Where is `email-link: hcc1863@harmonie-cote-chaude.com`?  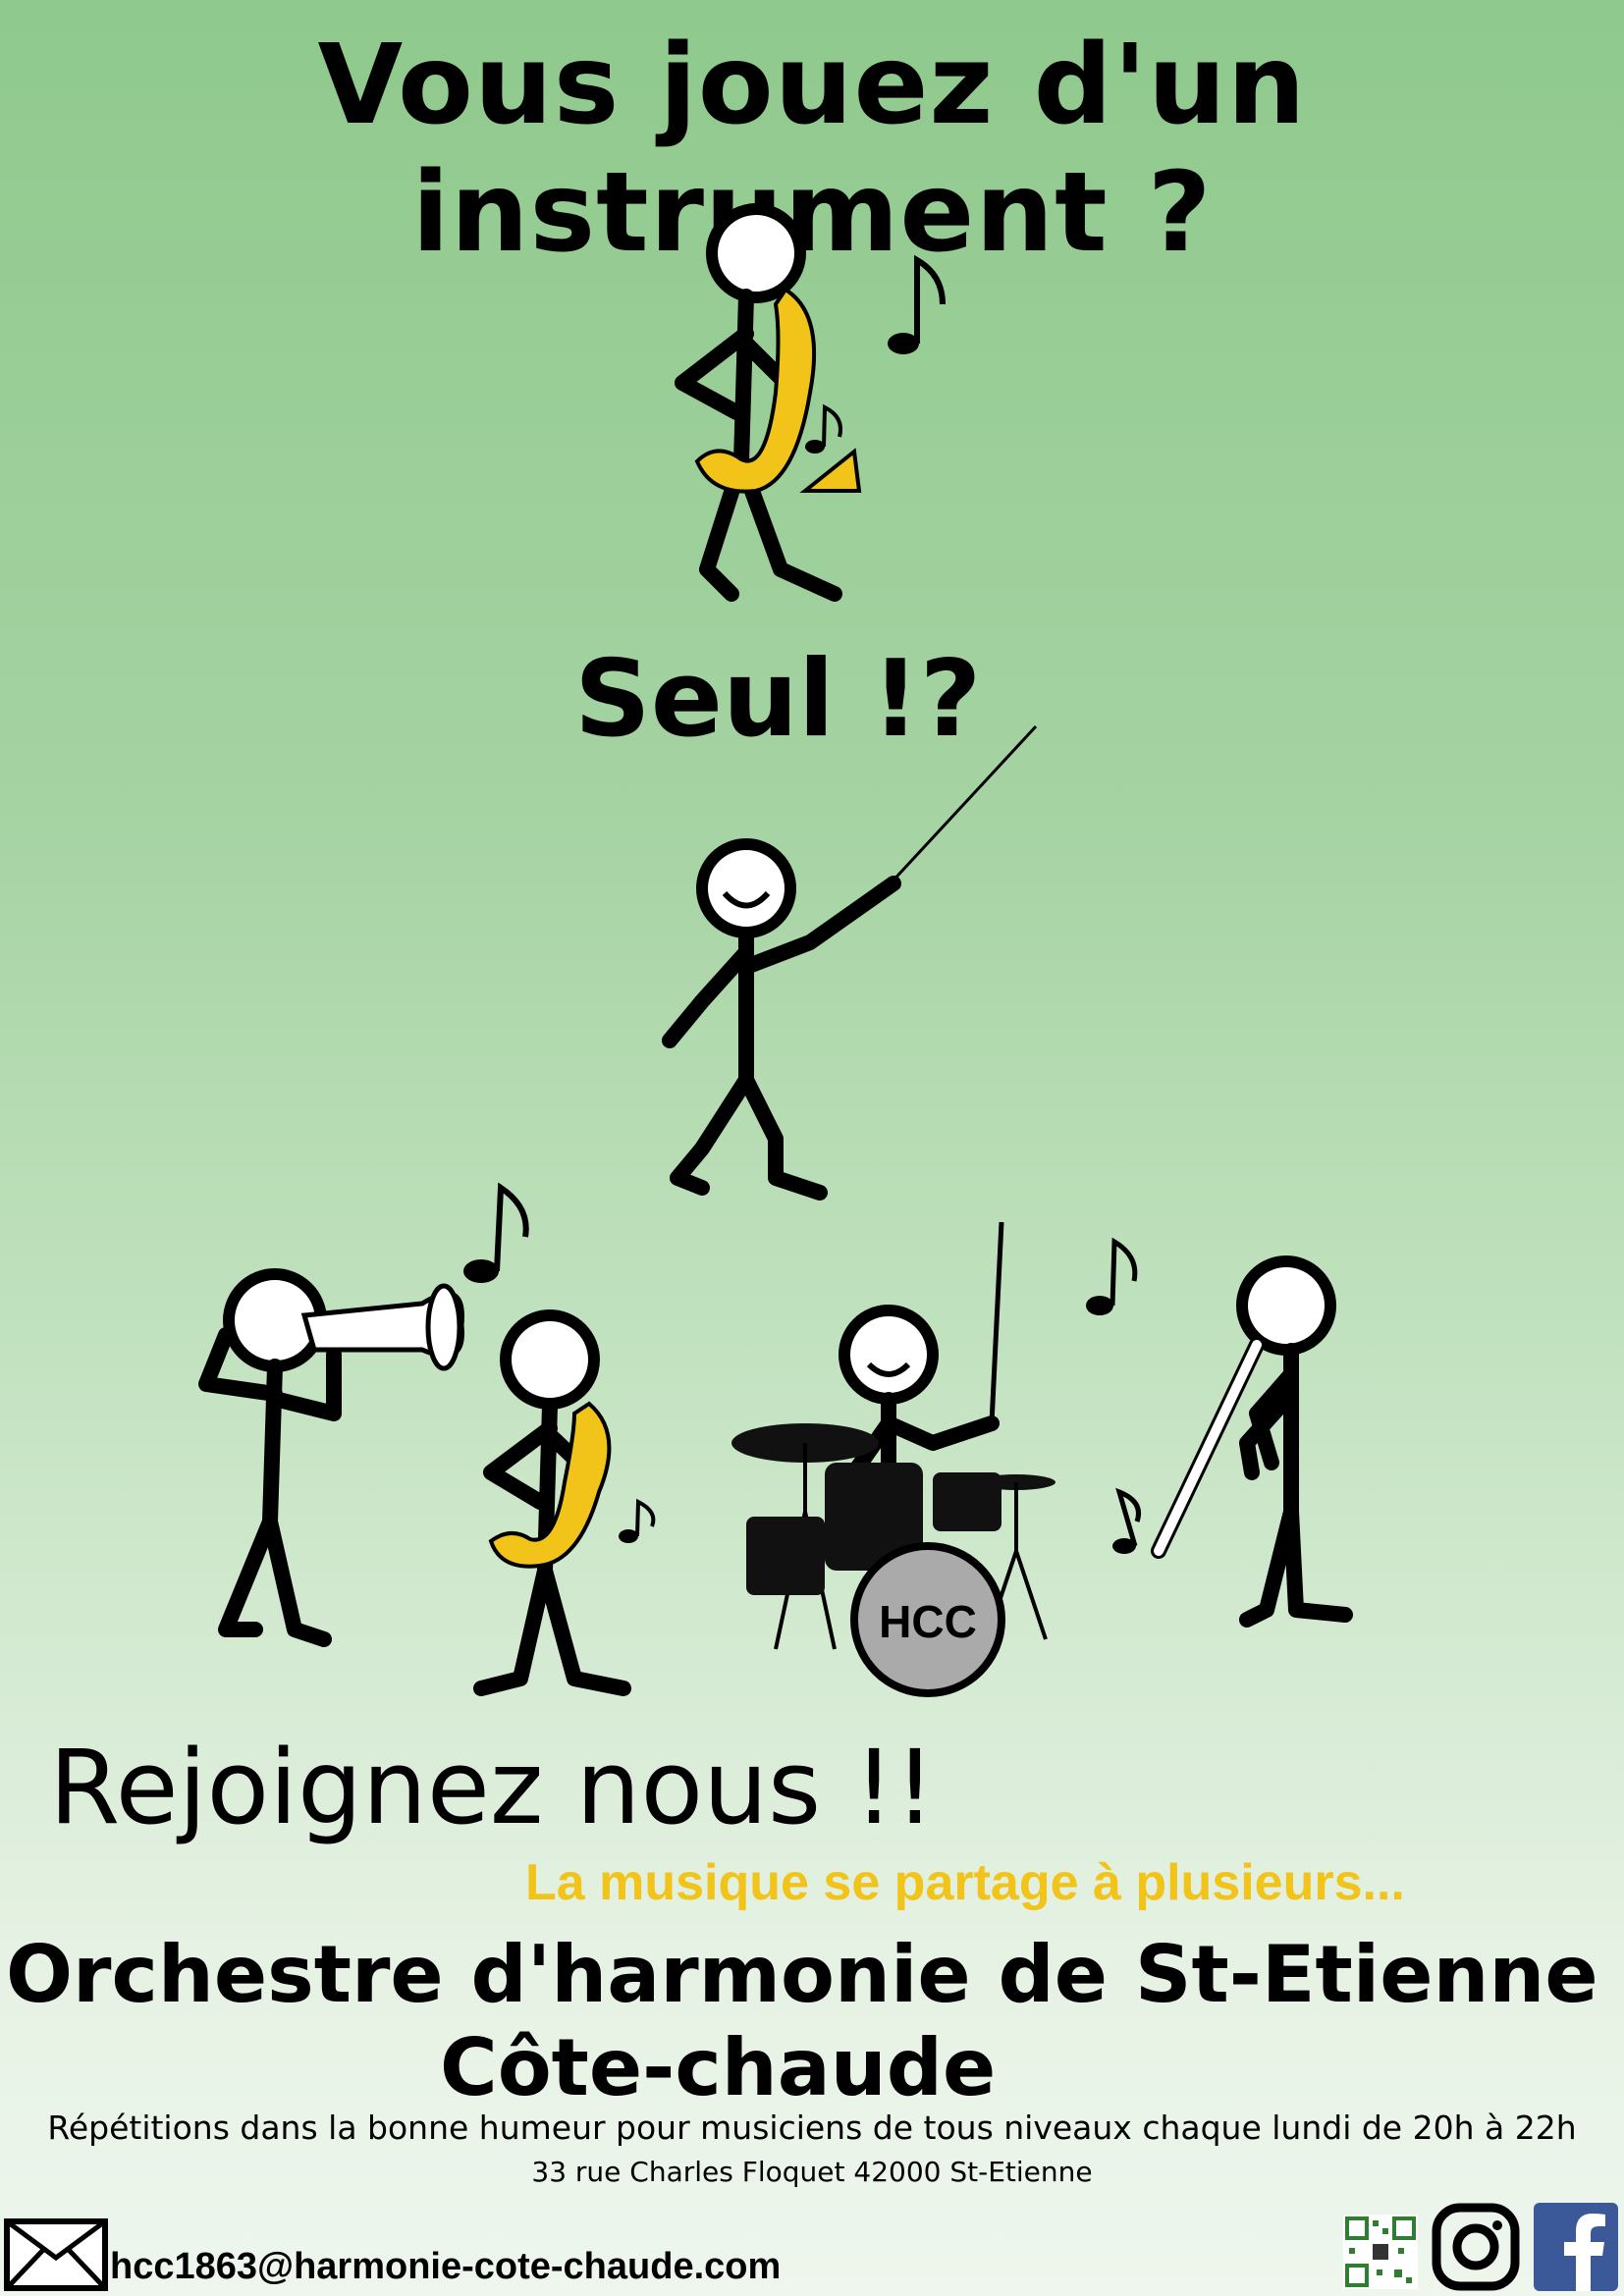
email-link: hcc1863@harmonie-cote-chaude.com is located at coordinates (445, 2267).